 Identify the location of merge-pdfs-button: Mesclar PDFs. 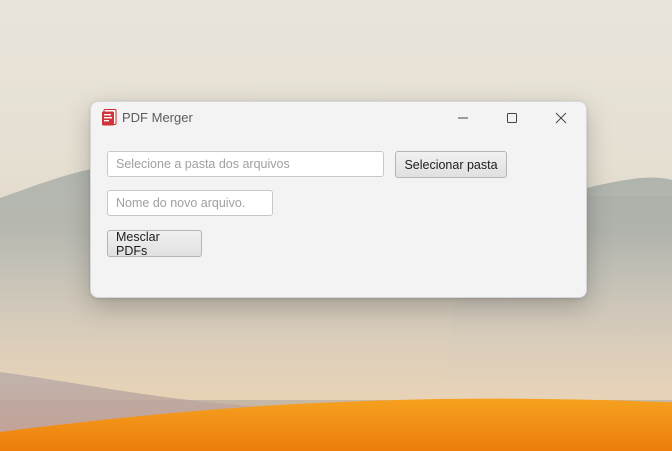
(154, 244).